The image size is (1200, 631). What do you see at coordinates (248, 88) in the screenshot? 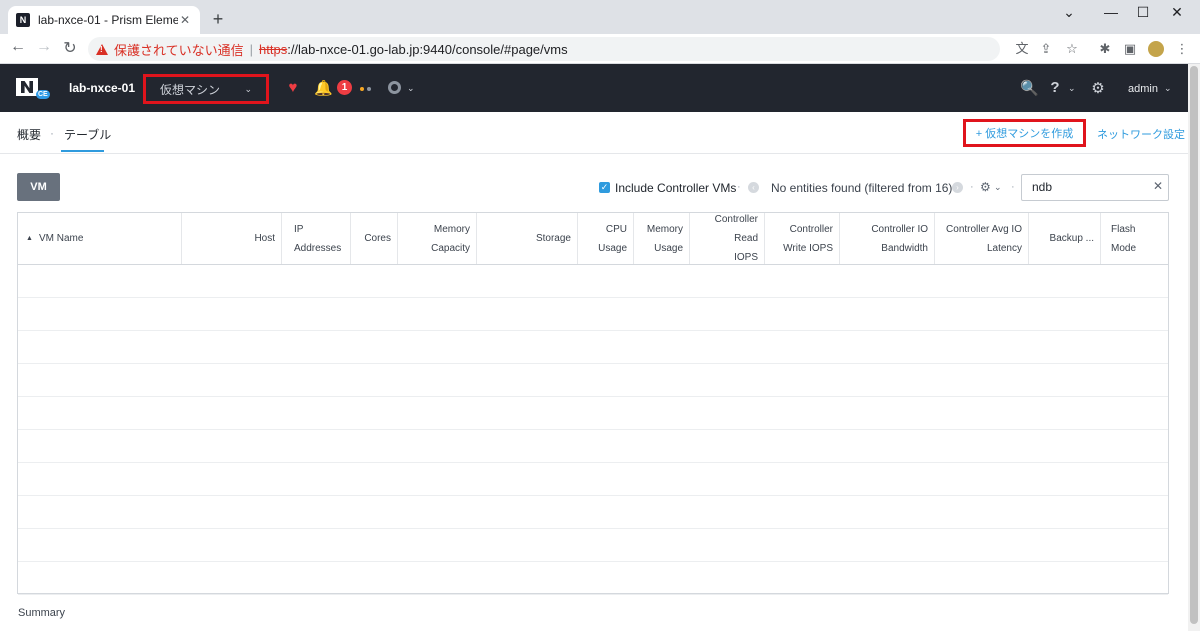
I see `chevron-down-icon: ⌄` at bounding box center [248, 88].